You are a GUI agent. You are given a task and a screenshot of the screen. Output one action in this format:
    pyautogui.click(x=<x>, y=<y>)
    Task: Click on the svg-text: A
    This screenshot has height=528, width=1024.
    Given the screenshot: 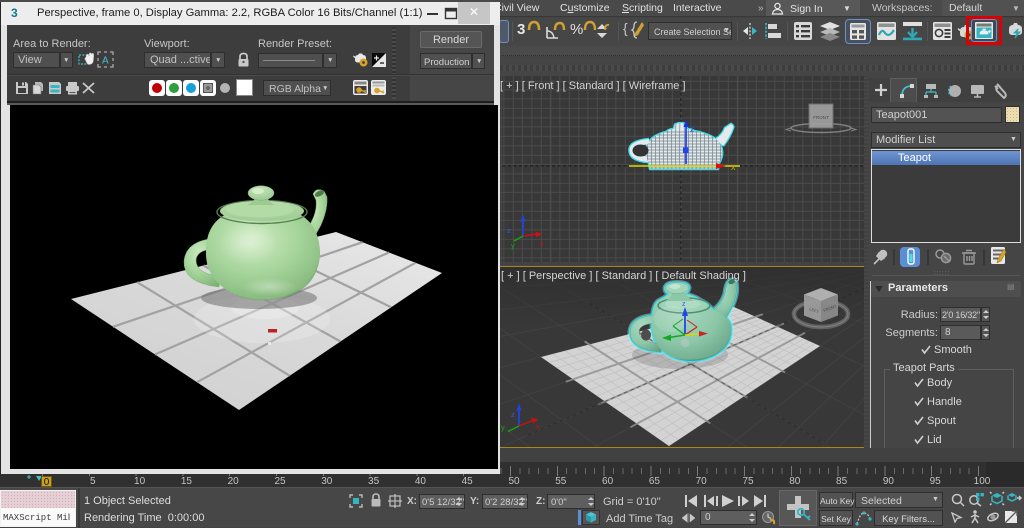 What is the action you would take?
    pyautogui.click(x=105, y=61)
    